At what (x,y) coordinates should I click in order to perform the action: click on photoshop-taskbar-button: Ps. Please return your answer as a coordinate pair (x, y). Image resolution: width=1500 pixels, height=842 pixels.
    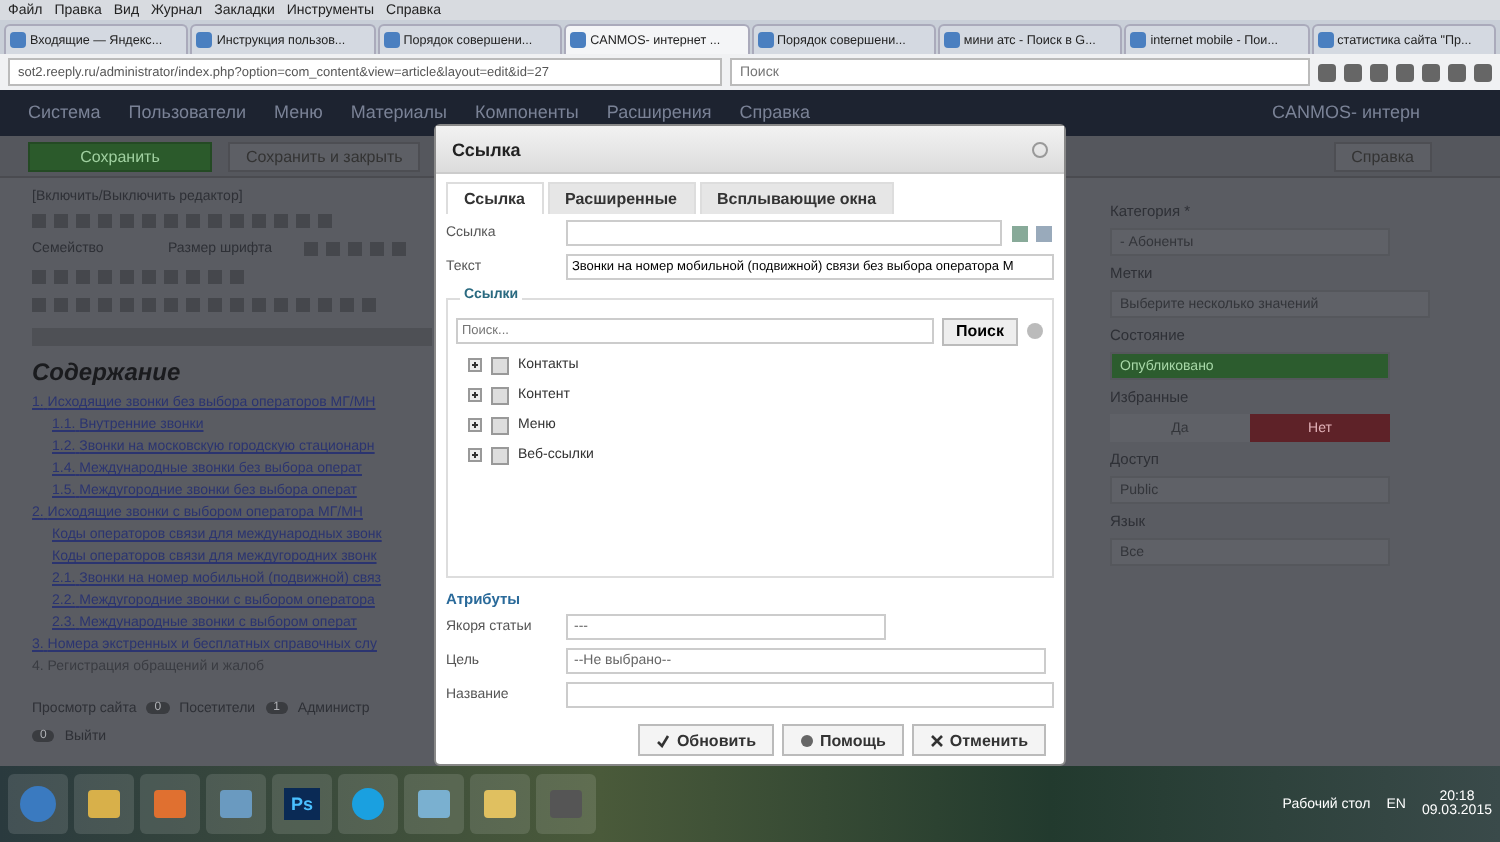
    Looking at the image, I should click on (302, 804).